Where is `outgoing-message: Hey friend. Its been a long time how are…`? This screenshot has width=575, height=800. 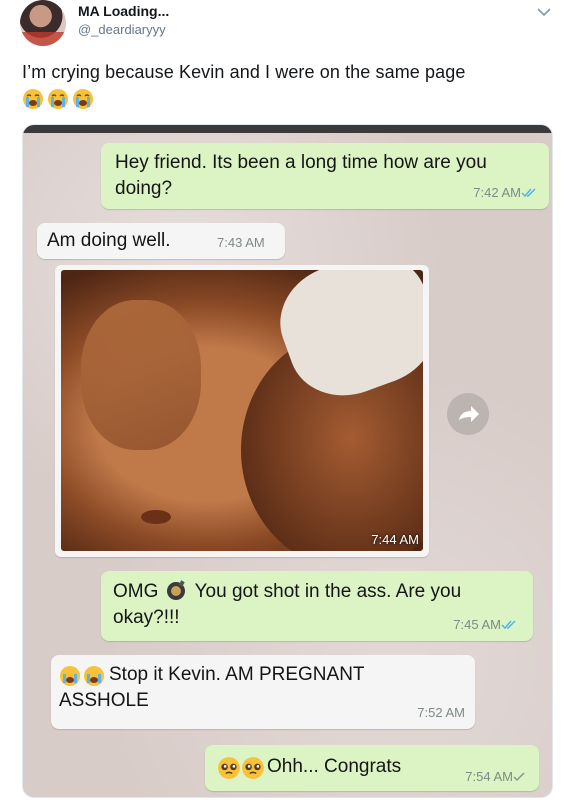 outgoing-message: Hey friend. Its been a long time how are… is located at coordinates (325, 176).